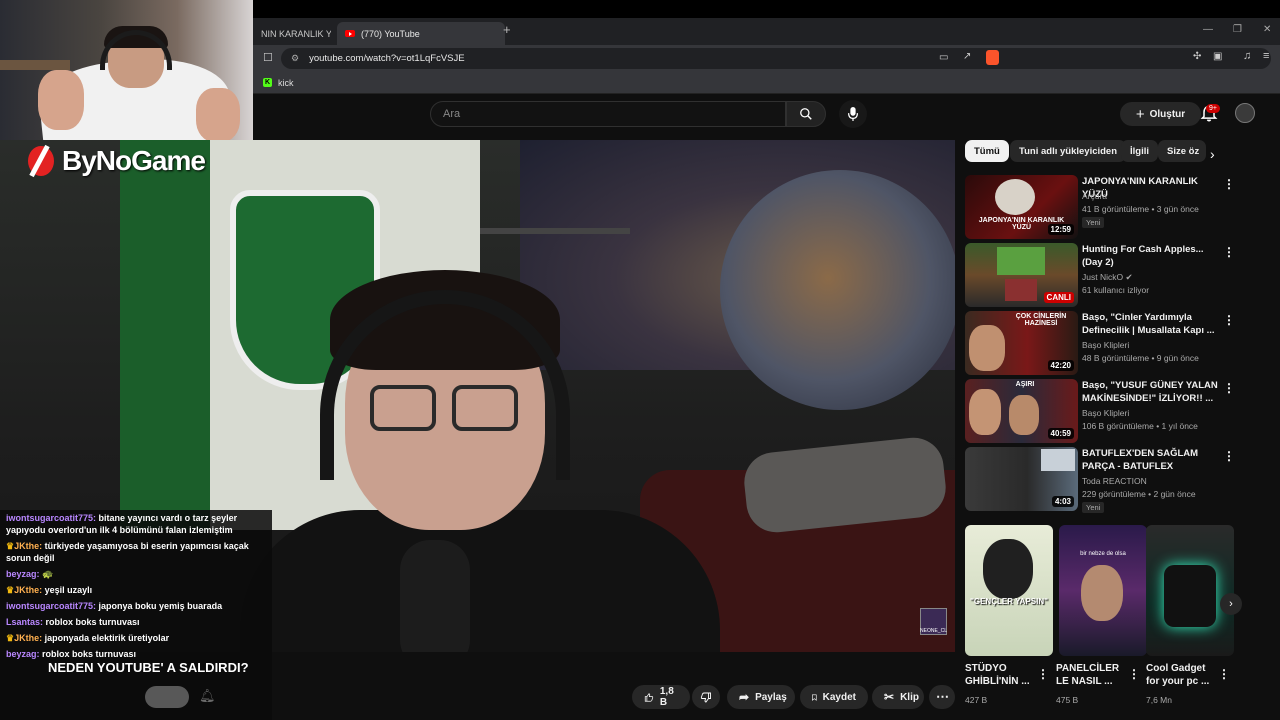 This screenshot has width=1280, height=720. What do you see at coordinates (1182, 151) in the screenshot?
I see `chip-for-you: Size öz` at bounding box center [1182, 151].